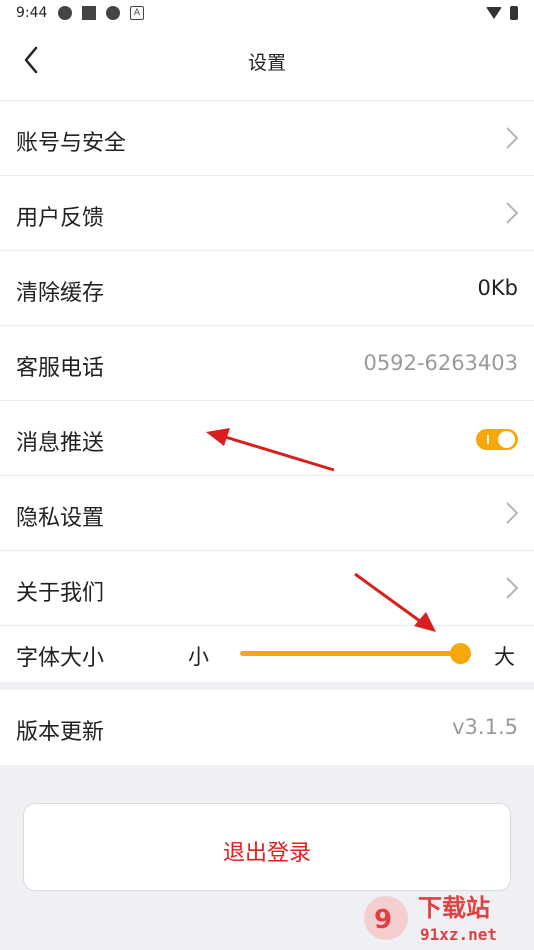  I want to click on svg-text: 9, so click(383, 920).